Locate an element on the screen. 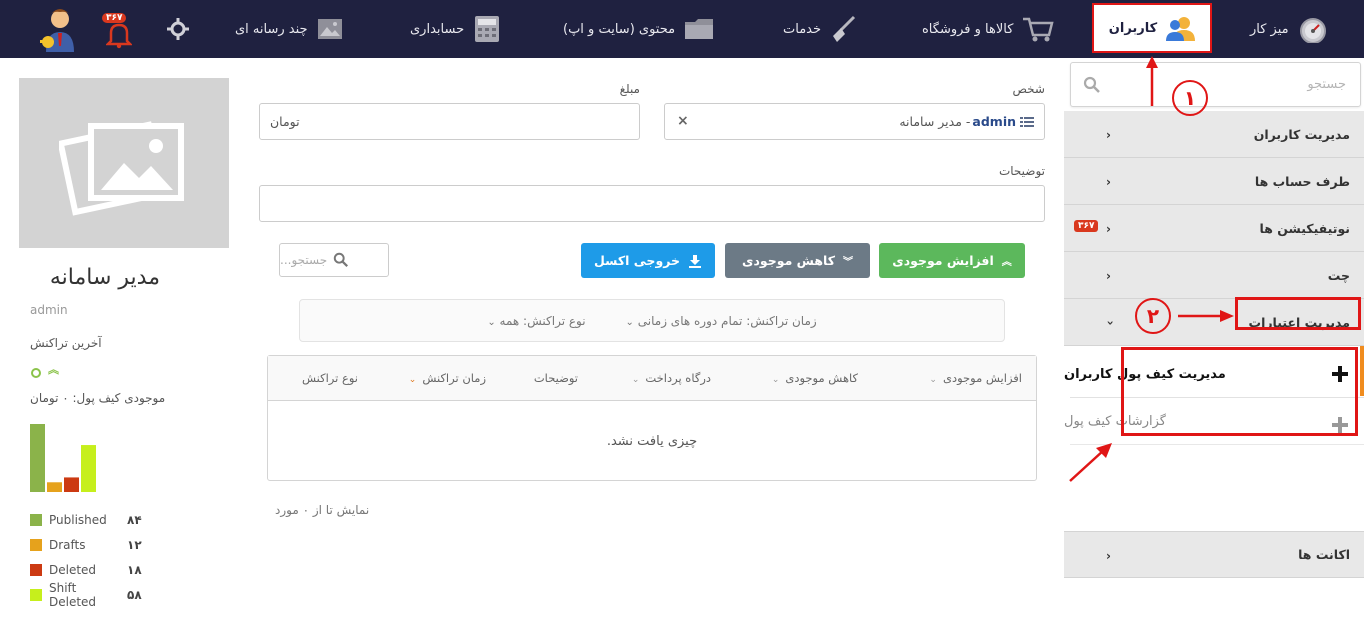  filter-time-label: زمان تراکنش: تمام دوره های زمانی is located at coordinates (727, 320).